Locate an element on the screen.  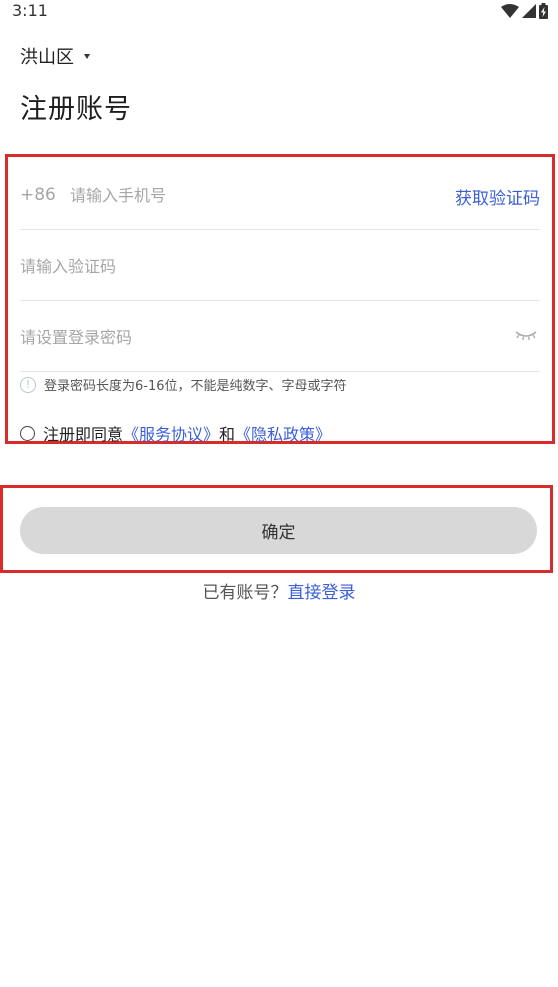
password-hint: ! 登录密码长度为6-16位，不能是纯数字、字母或字符 is located at coordinates (183, 384).